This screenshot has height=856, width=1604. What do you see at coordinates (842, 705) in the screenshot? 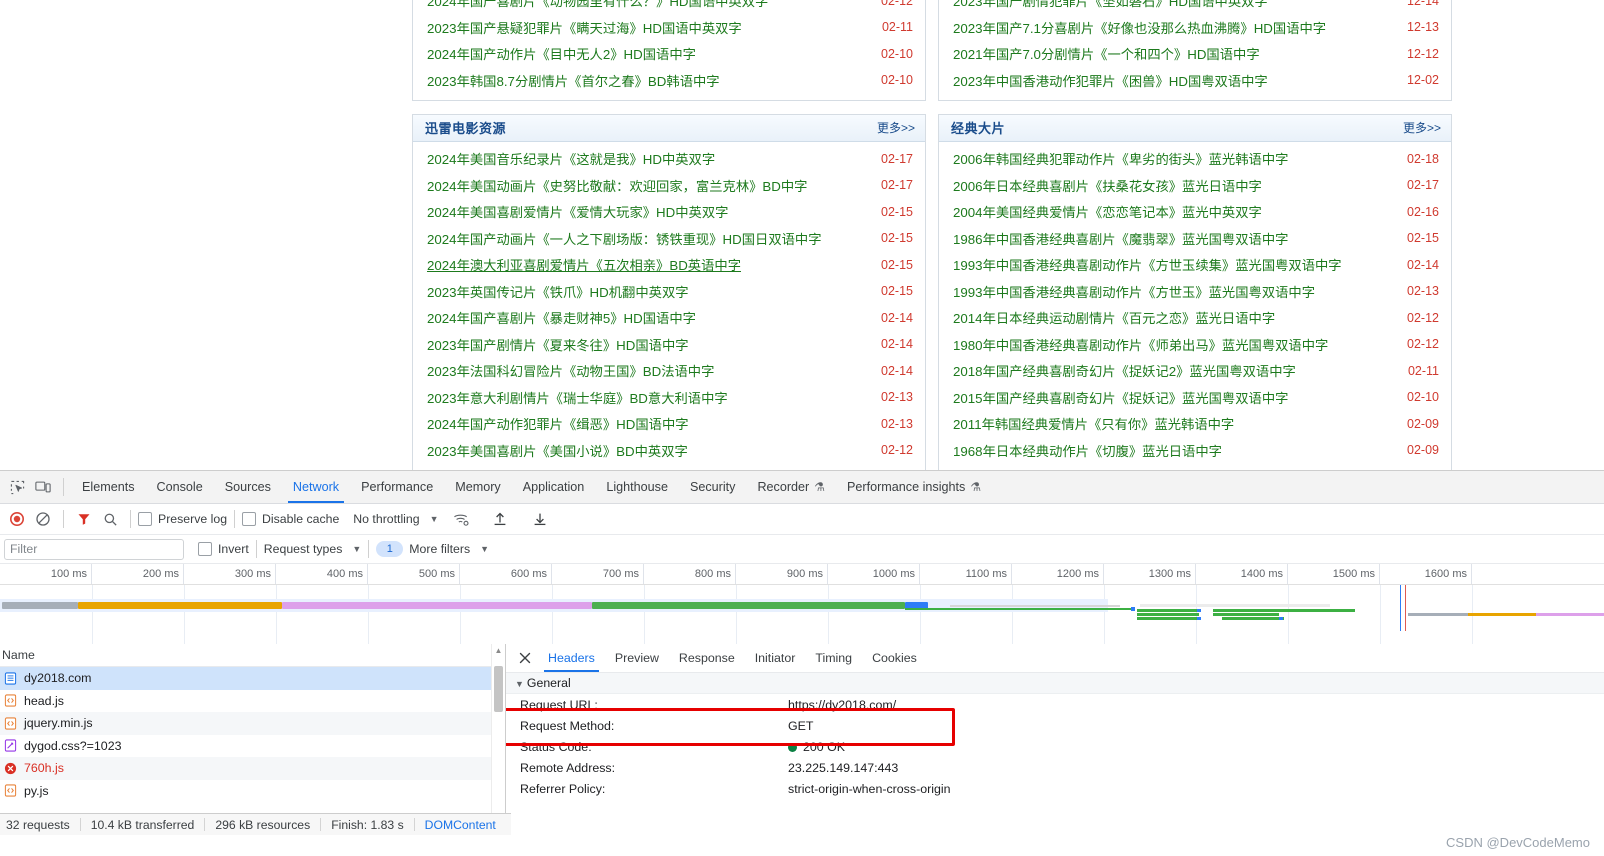
I see `field-value: https://dy2018.com/` at bounding box center [842, 705].